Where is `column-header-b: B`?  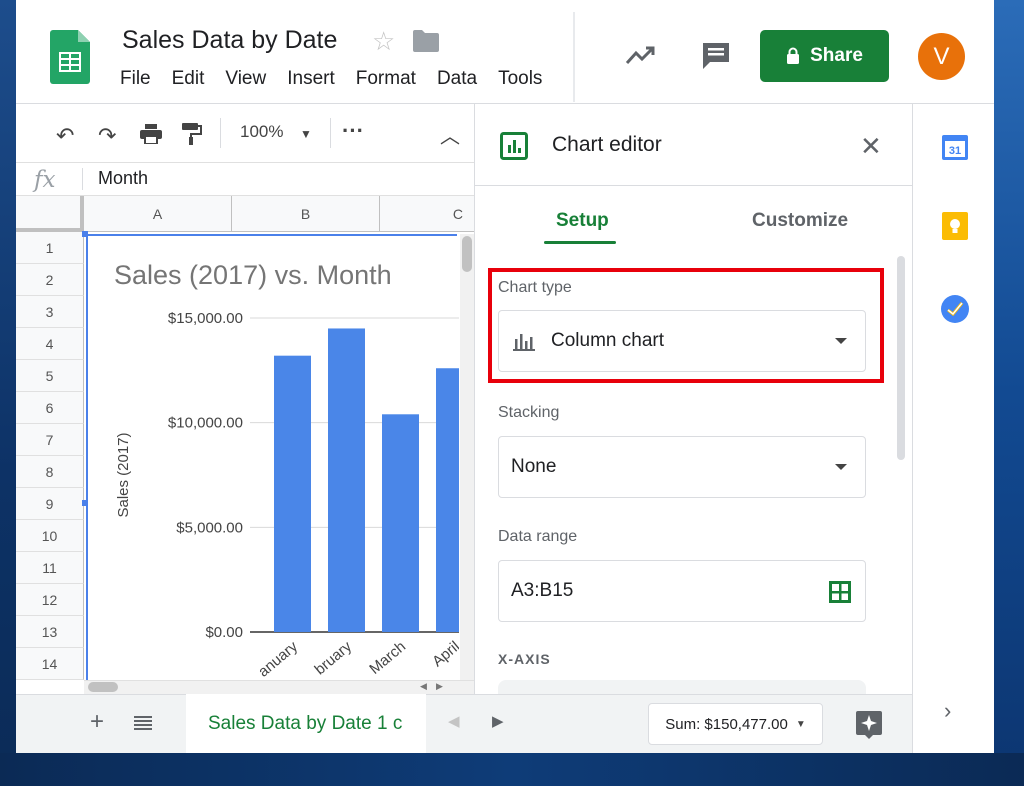
column-header-b: B is located at coordinates (306, 214).